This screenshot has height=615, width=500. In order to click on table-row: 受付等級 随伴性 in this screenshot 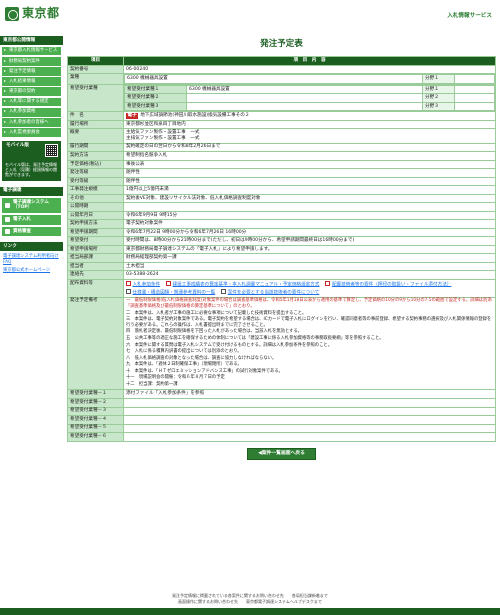, I will do `click(281, 181)`.